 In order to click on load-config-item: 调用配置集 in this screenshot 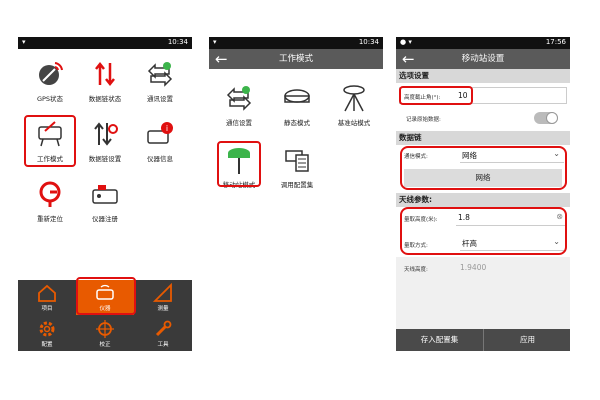, I will do `click(297, 166)`.